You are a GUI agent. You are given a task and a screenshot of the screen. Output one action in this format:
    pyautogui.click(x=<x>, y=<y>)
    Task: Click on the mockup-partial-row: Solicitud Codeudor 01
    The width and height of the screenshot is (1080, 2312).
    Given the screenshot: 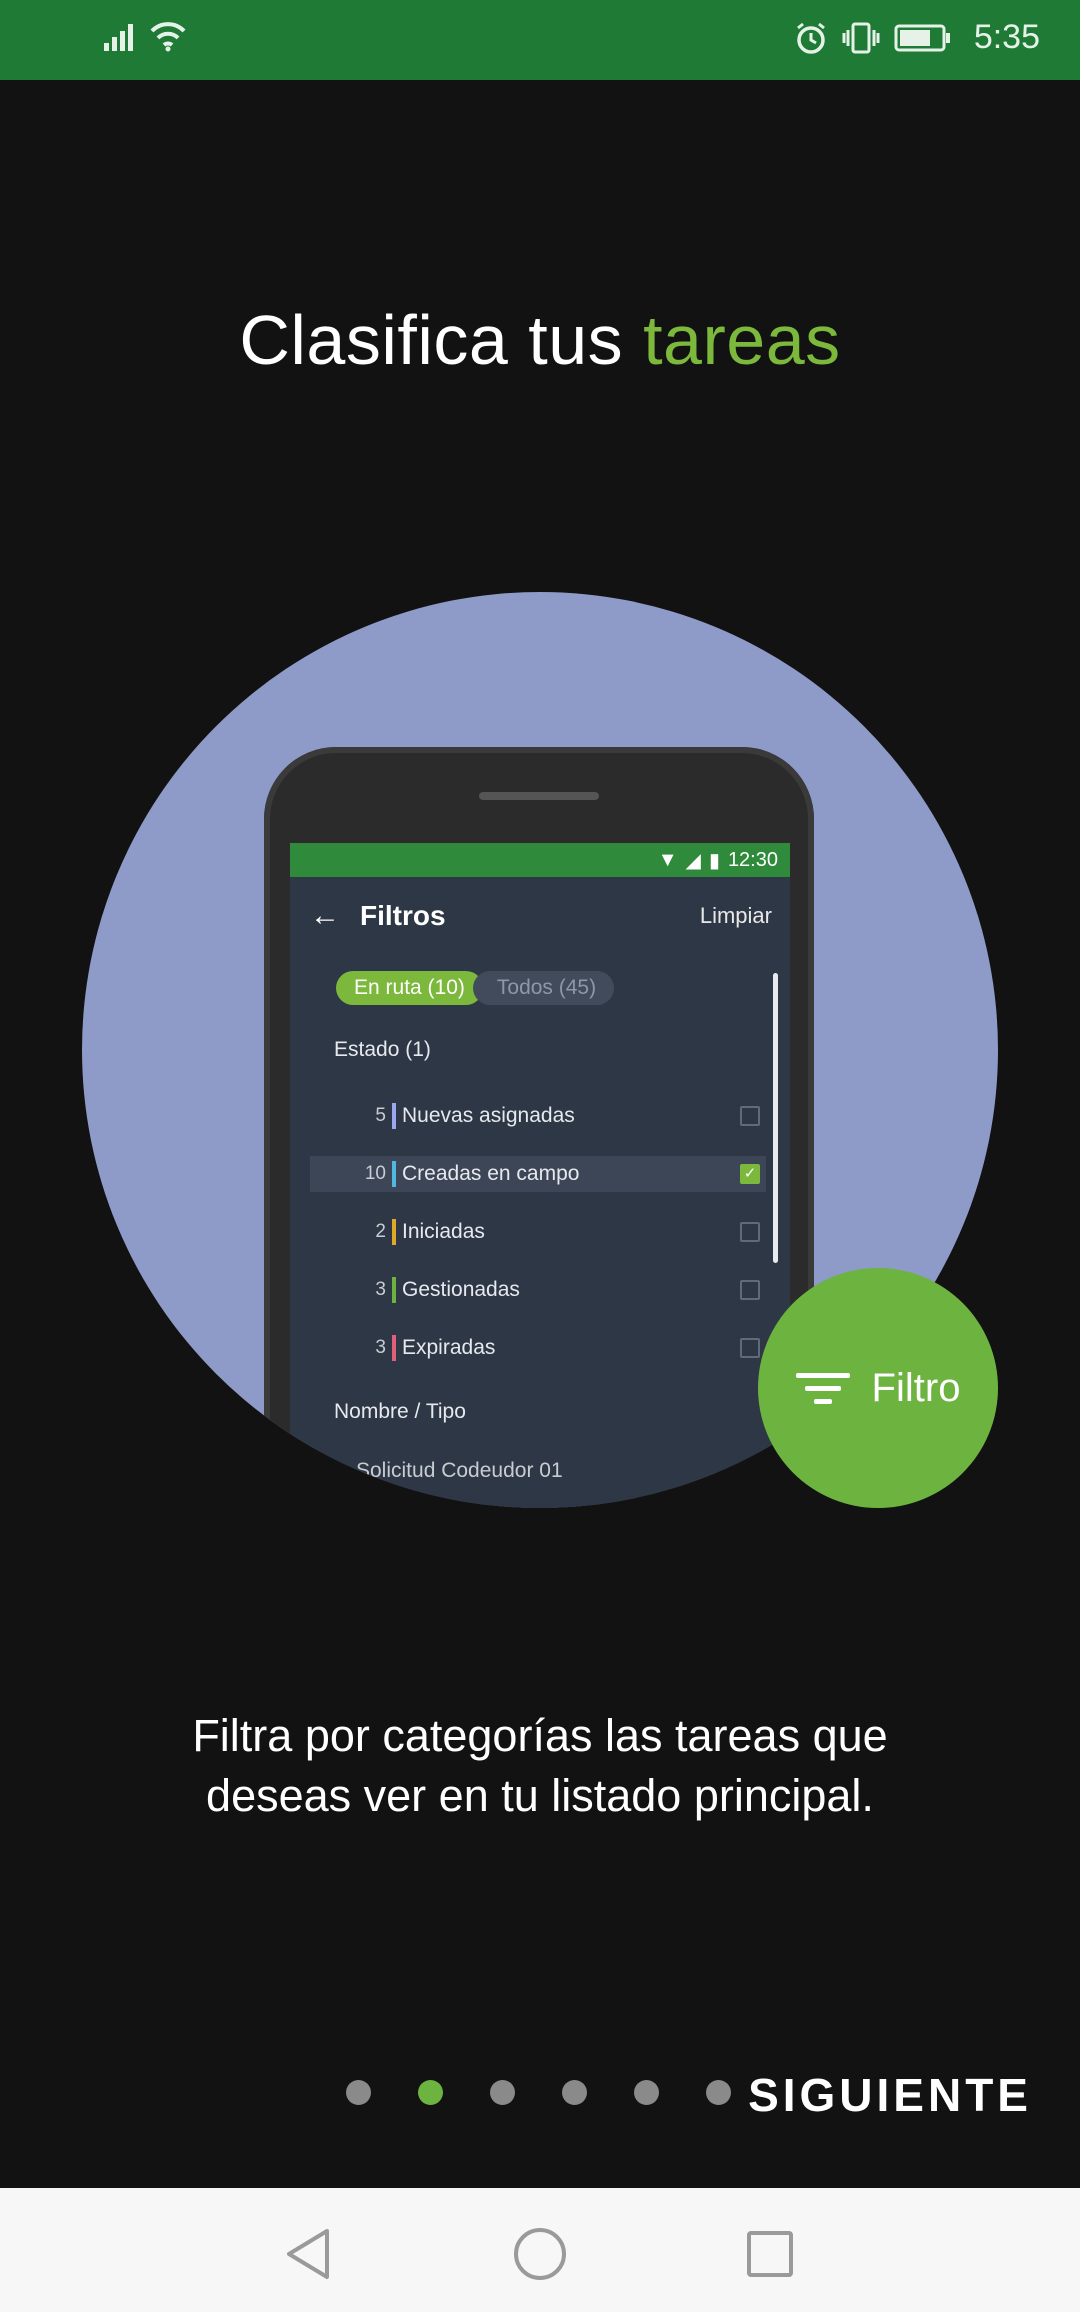 What is the action you would take?
    pyautogui.click(x=459, y=1470)
    